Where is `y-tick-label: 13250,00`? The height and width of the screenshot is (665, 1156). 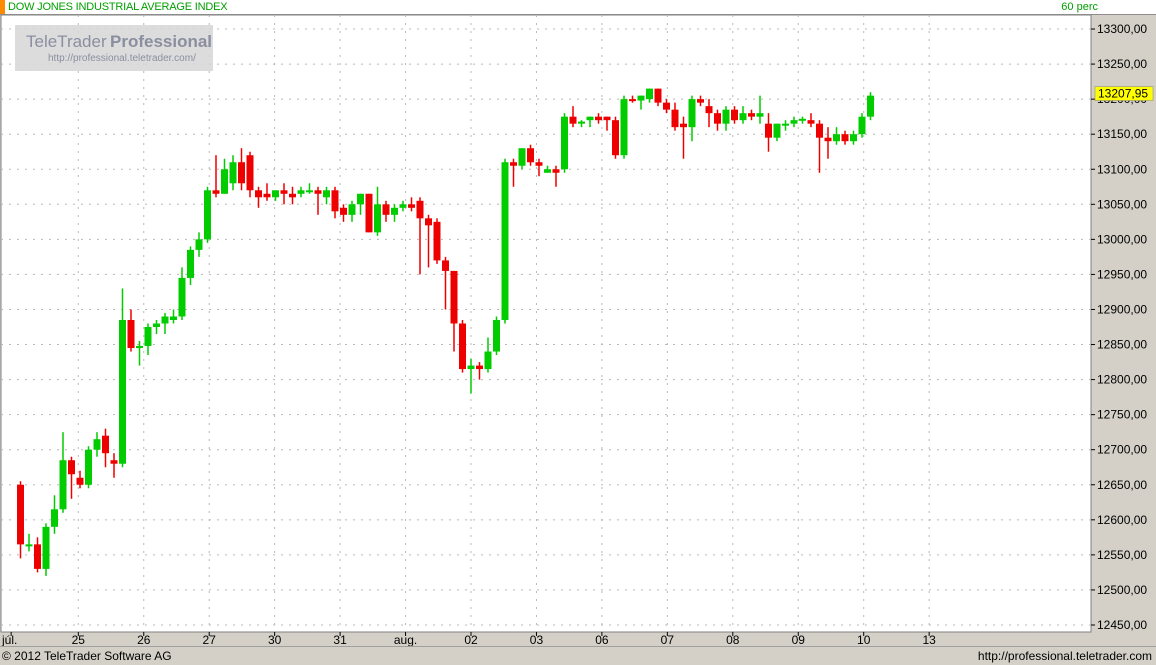
y-tick-label: 13250,00 is located at coordinates (1122, 64).